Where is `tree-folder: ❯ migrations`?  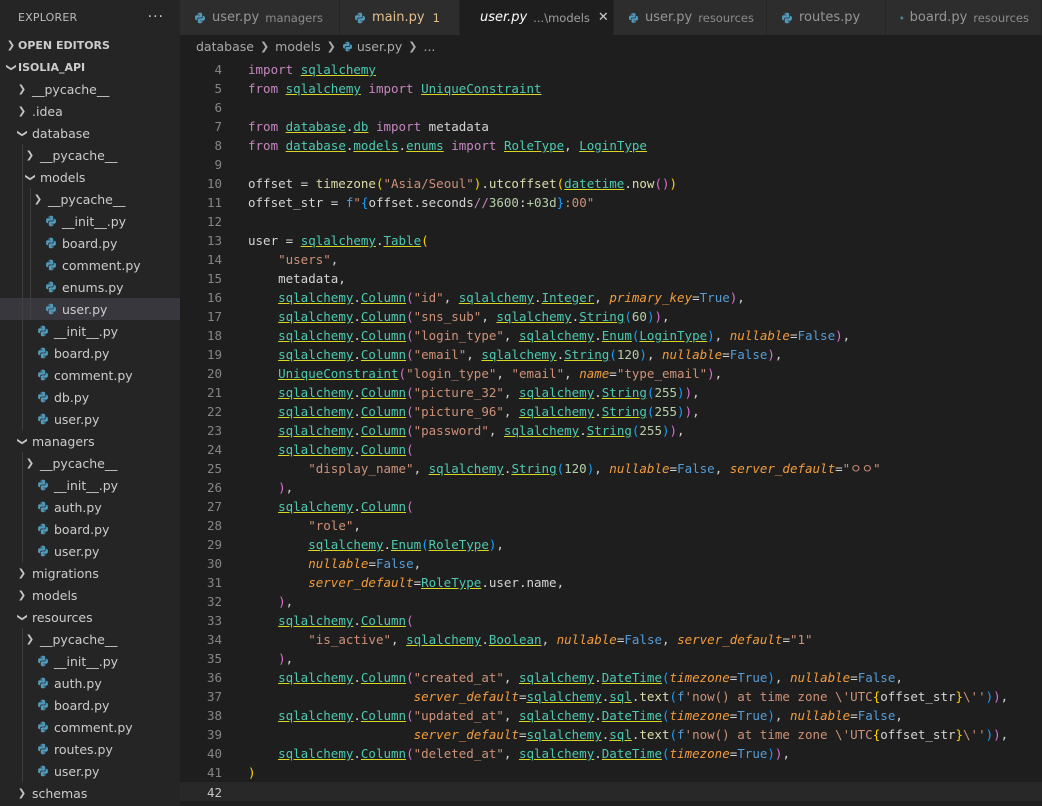 tree-folder: ❯ migrations is located at coordinates (90, 573).